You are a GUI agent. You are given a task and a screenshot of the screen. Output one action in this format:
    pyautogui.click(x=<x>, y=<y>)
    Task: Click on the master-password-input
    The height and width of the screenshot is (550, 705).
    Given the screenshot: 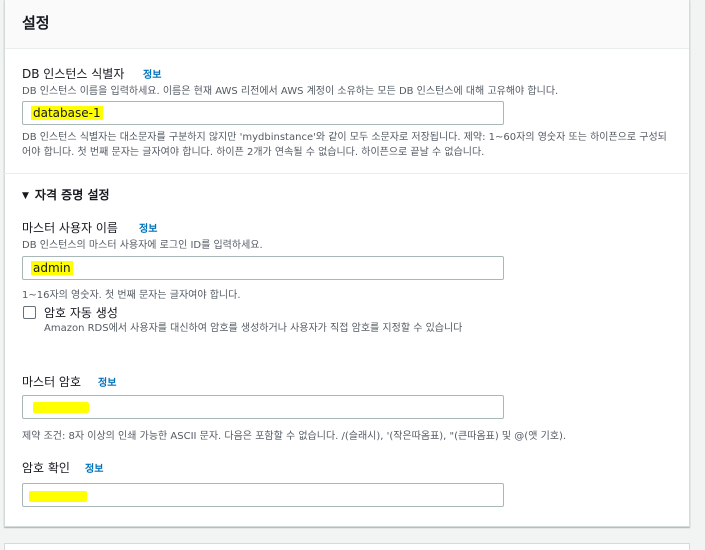 What is the action you would take?
    pyautogui.click(x=263, y=407)
    